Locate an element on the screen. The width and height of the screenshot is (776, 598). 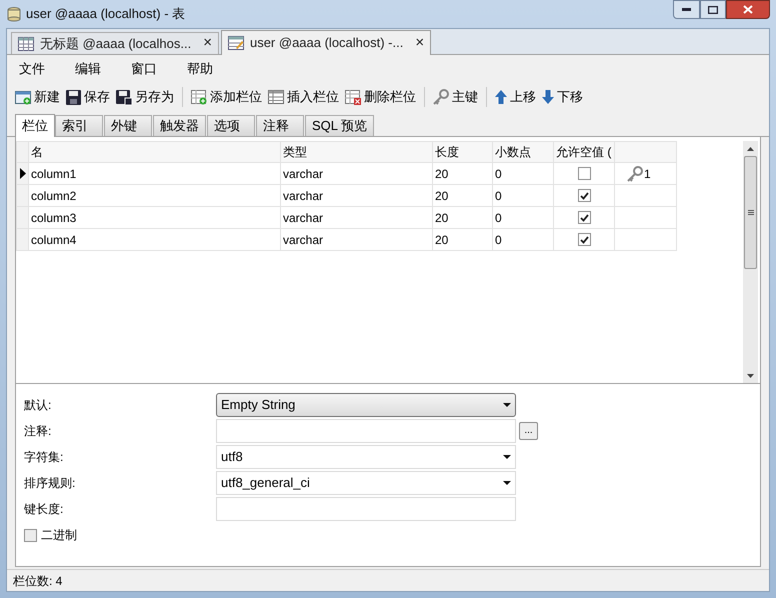
dropdown: utf8 is located at coordinates (366, 457).